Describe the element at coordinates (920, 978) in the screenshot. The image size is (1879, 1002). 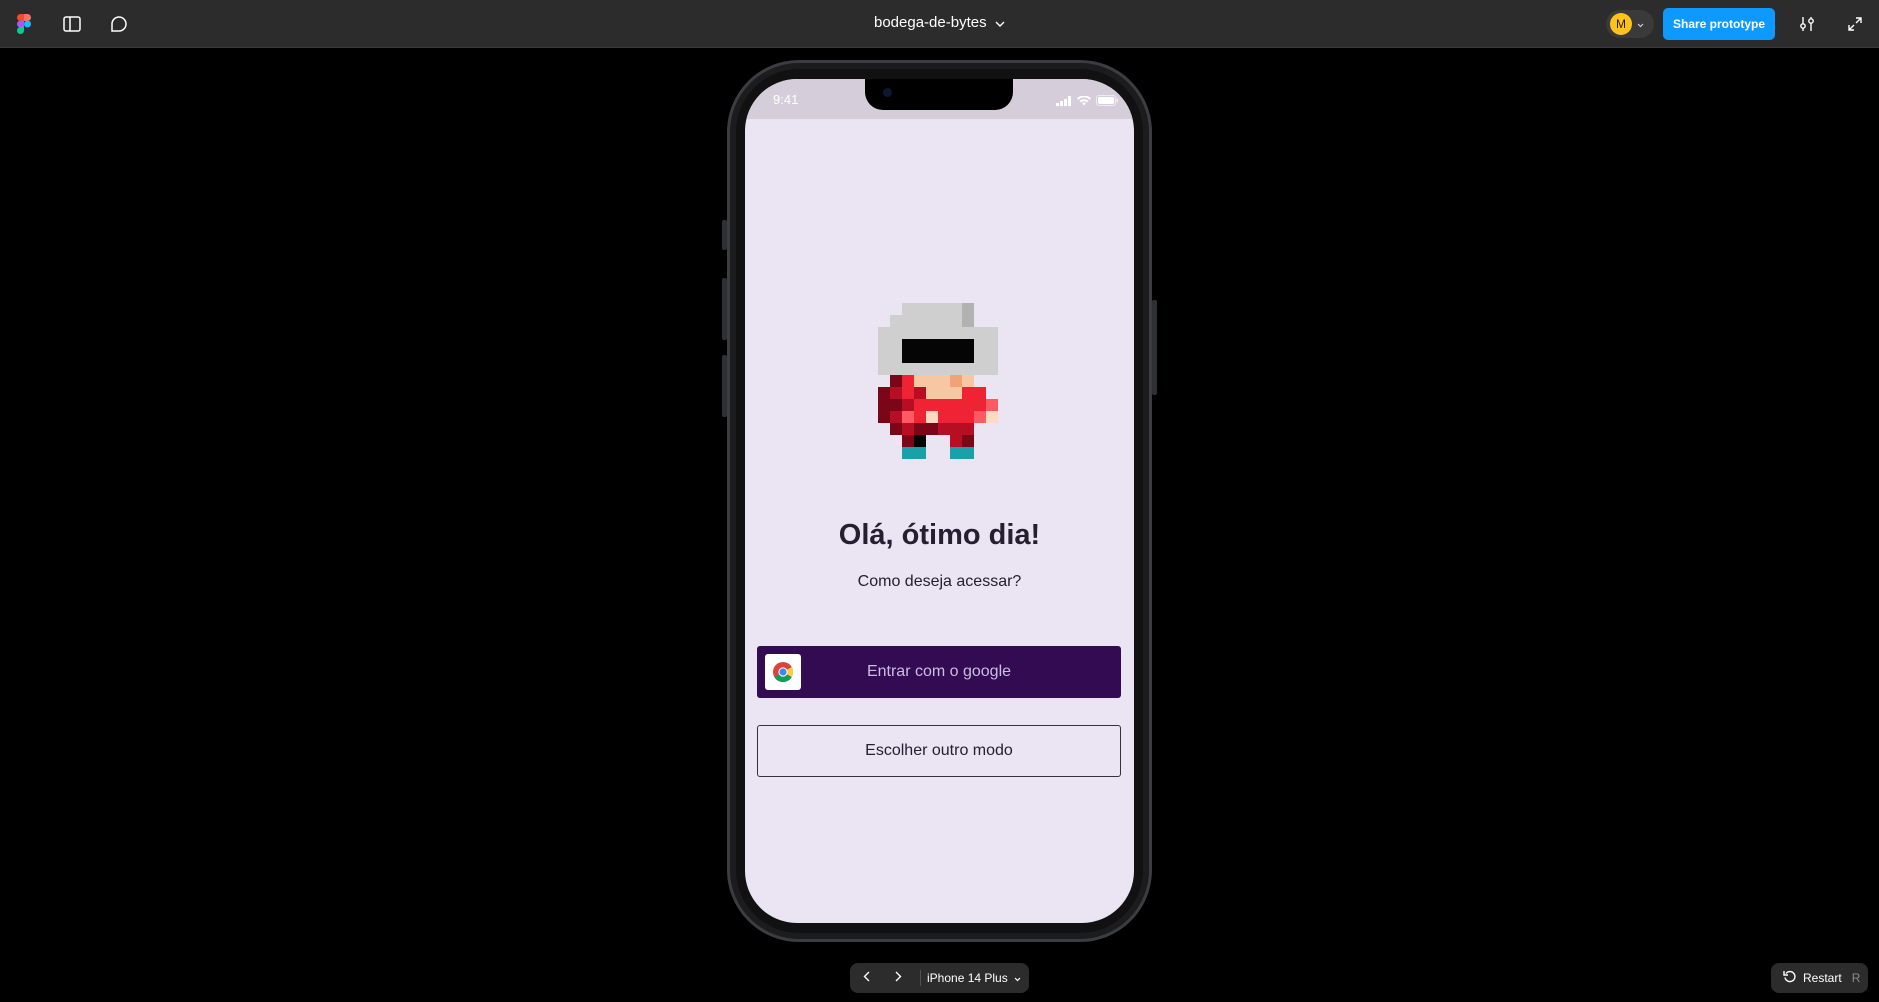
I see `divider` at that location.